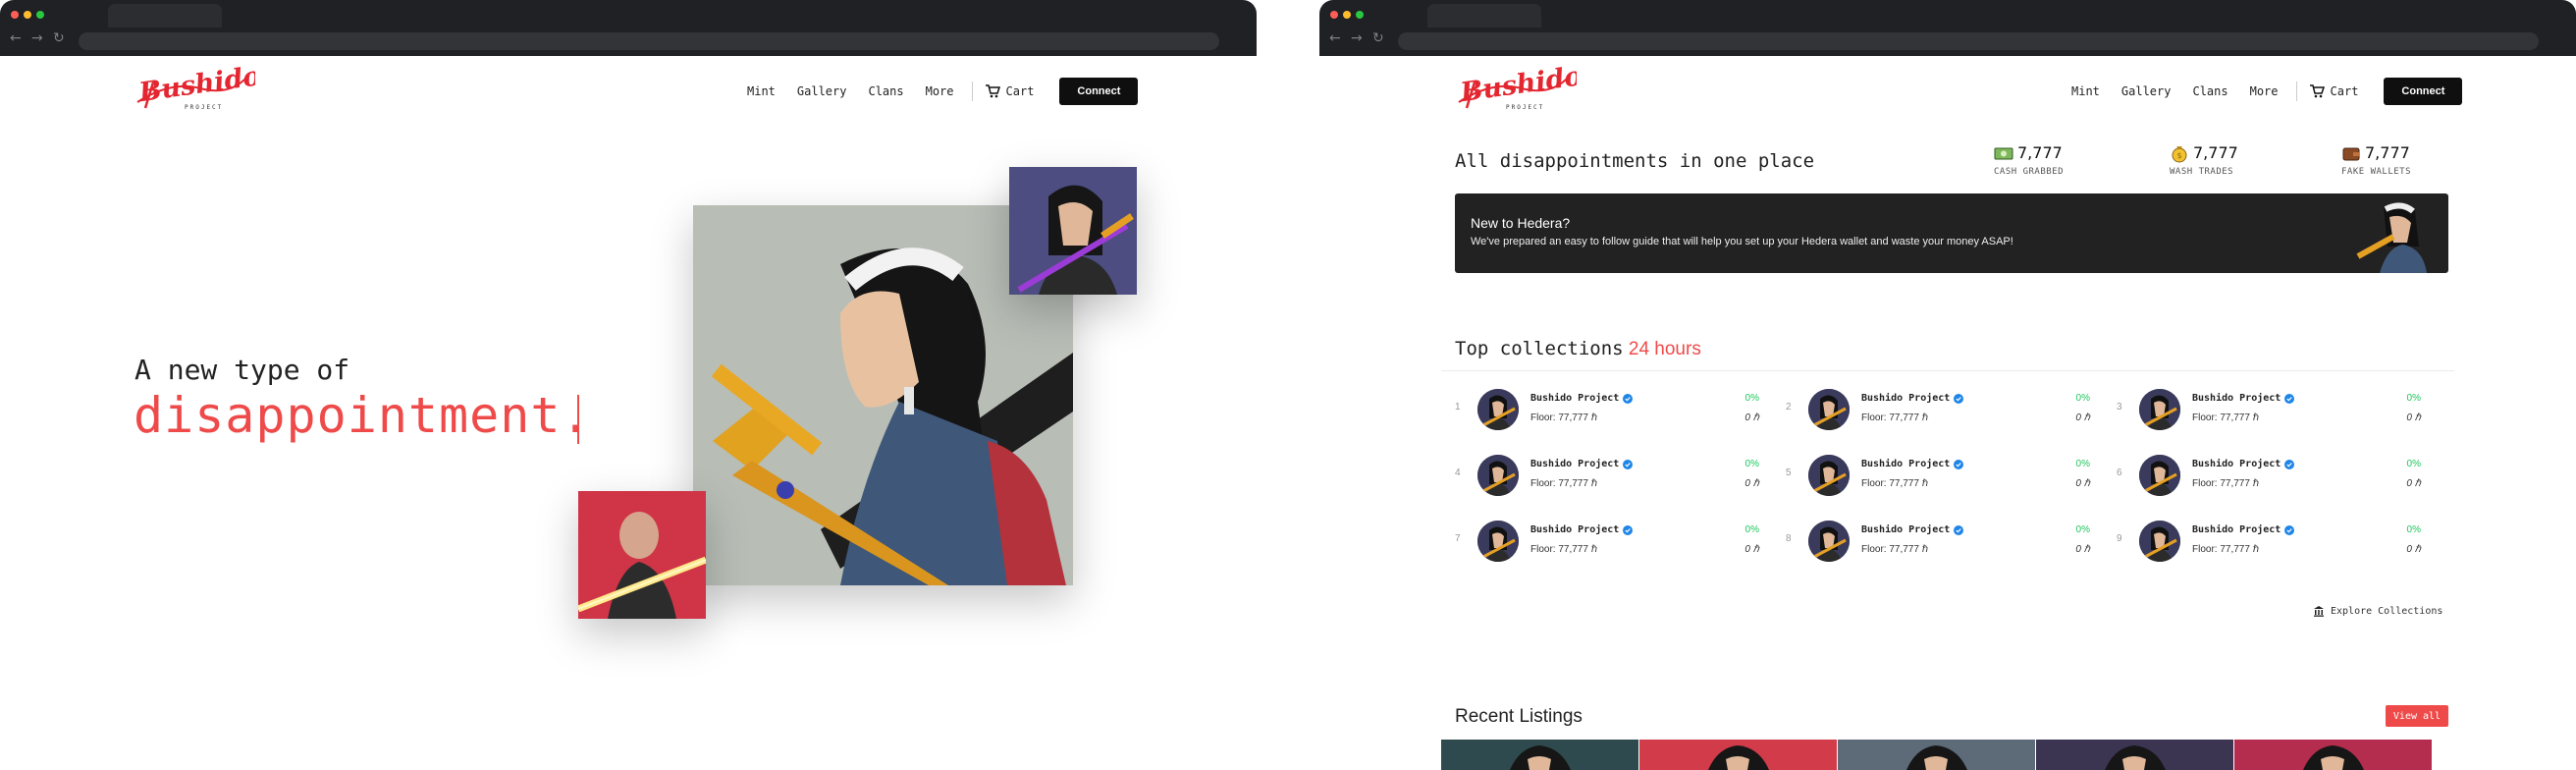  I want to click on collection-row: 2 Bushido Project Floor: 77,777 ℏ 0% 0 ℏ, so click(1938, 408).